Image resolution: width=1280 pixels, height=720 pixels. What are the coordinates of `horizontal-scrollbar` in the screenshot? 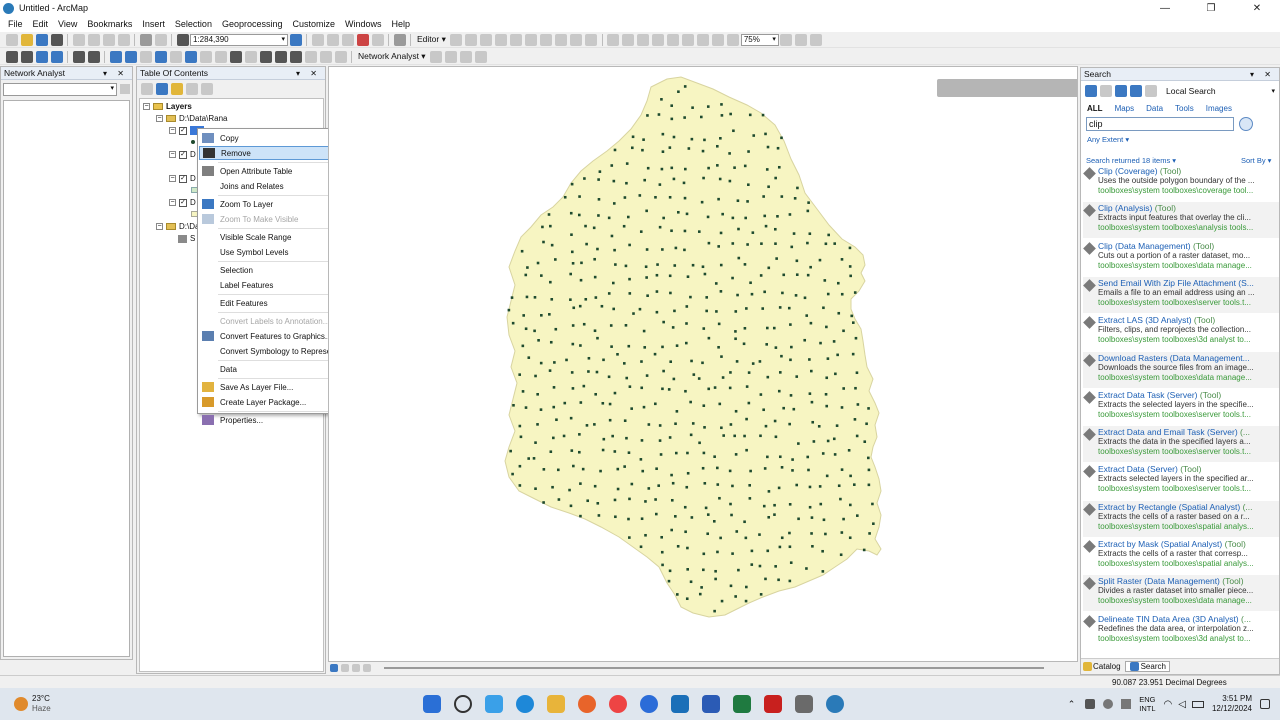 It's located at (714, 668).